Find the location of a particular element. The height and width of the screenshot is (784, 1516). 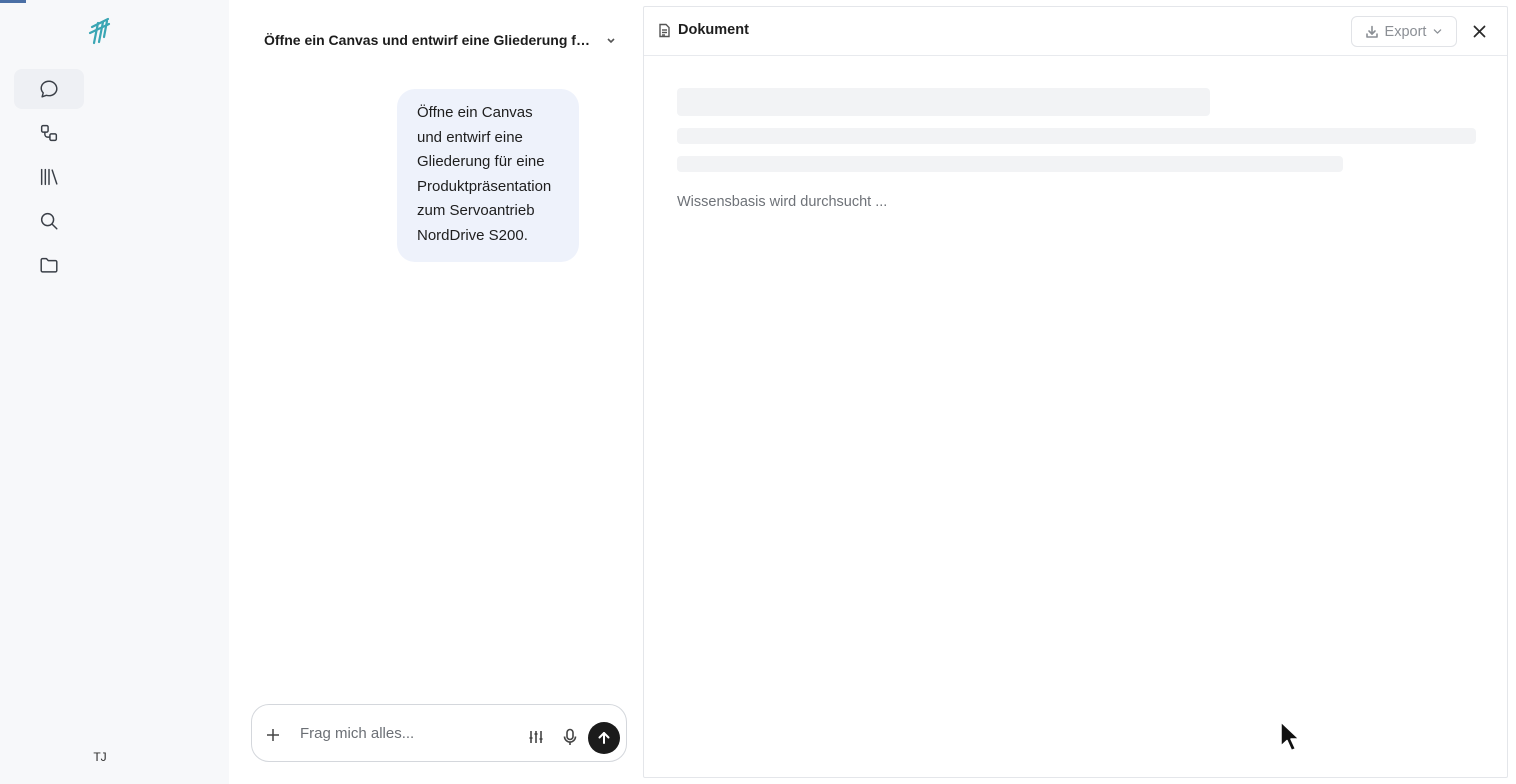

send-button is located at coordinates (604, 738).